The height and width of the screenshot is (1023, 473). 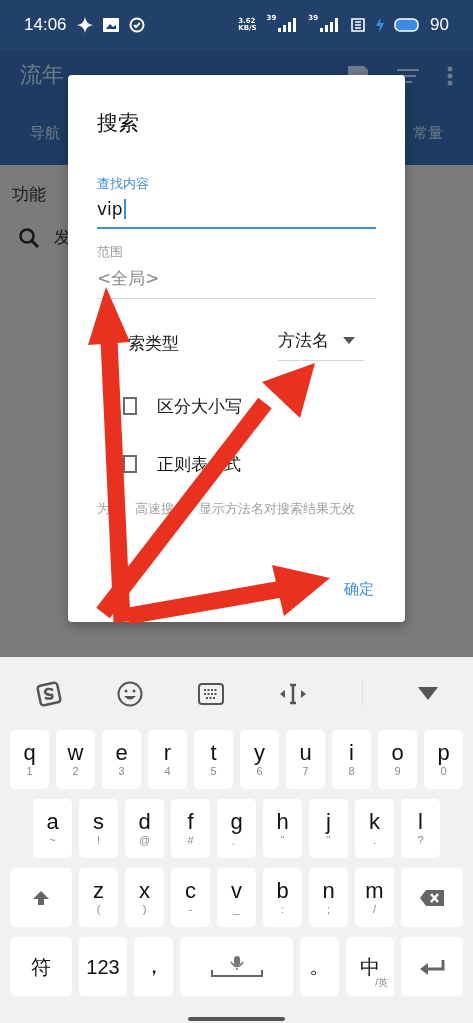 I want to click on dialog-button: 确定, so click(x=359, y=589).